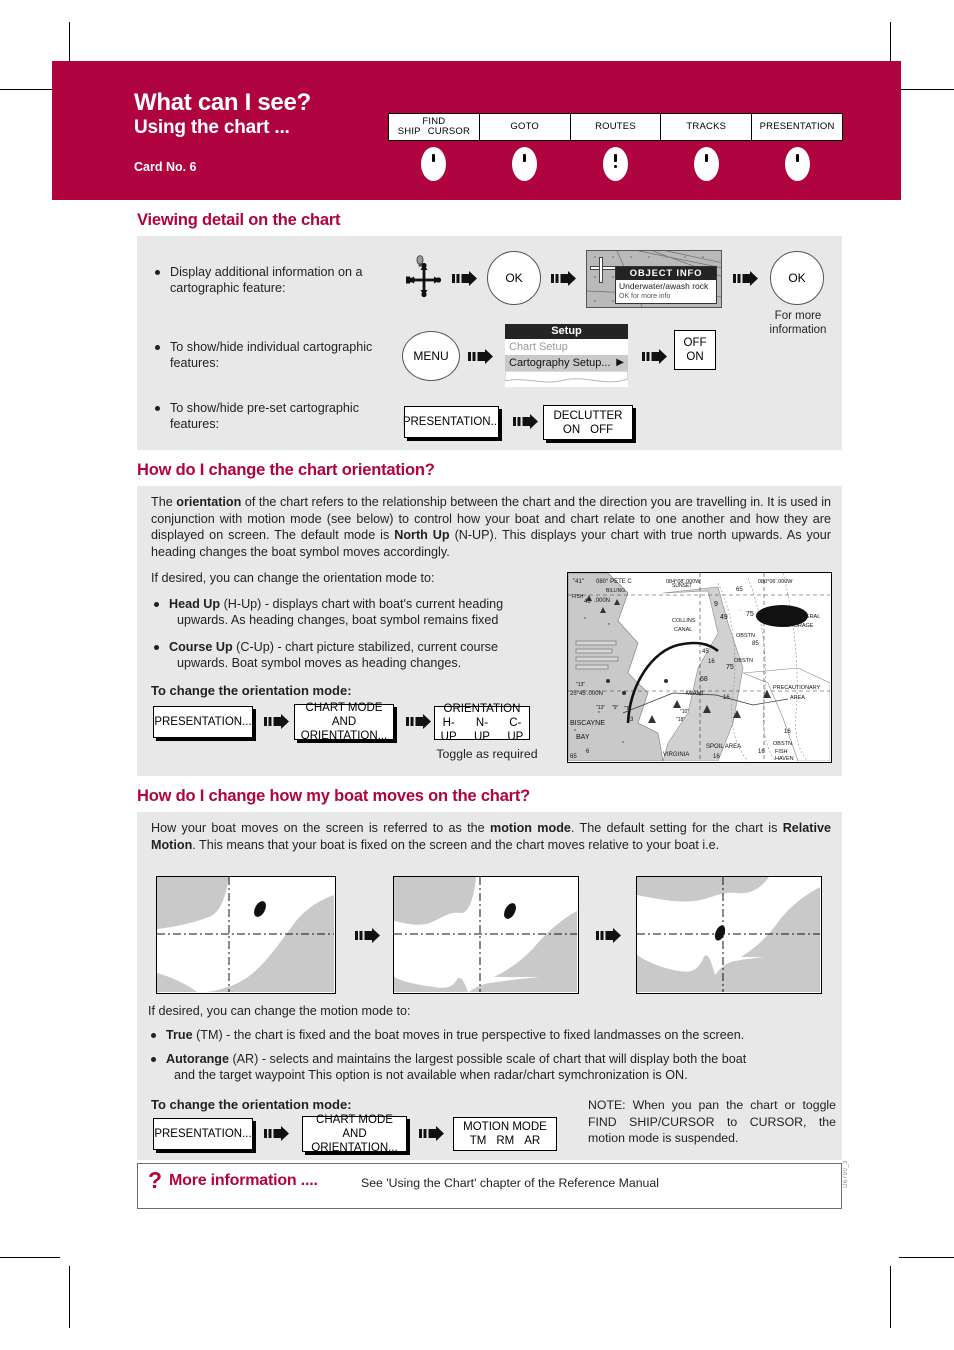 Image resolution: width=954 pixels, height=1350 pixels. I want to click on softkey-button-tracks, so click(706, 164).